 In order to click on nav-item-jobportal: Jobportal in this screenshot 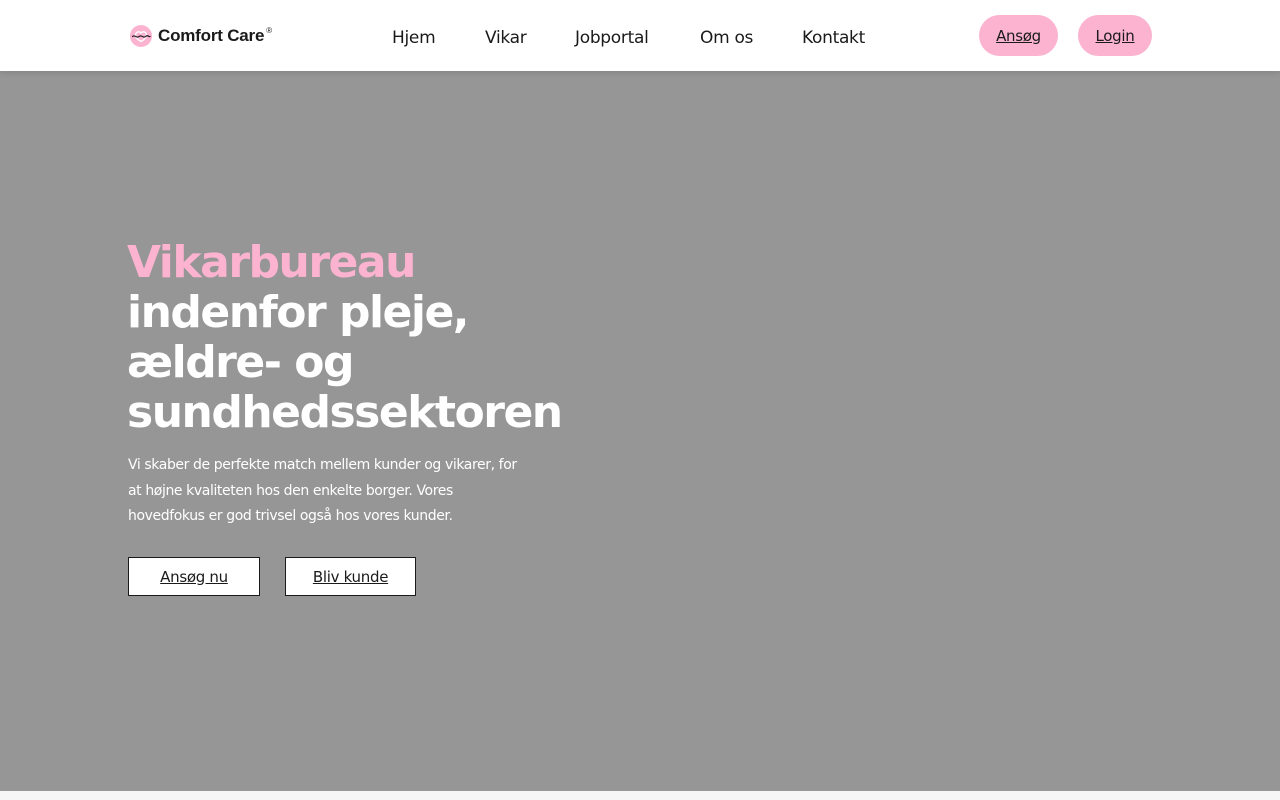, I will do `click(612, 38)`.